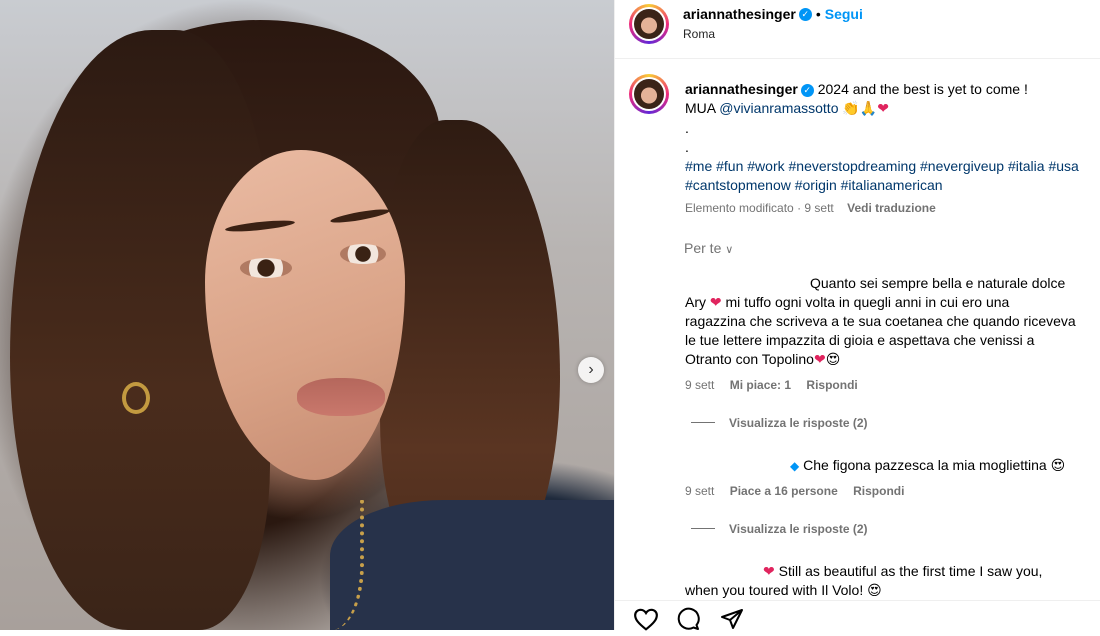 This screenshot has width=1100, height=636. What do you see at coordinates (749, 359) in the screenshot?
I see `comment-line: Otranto con Topolino` at bounding box center [749, 359].